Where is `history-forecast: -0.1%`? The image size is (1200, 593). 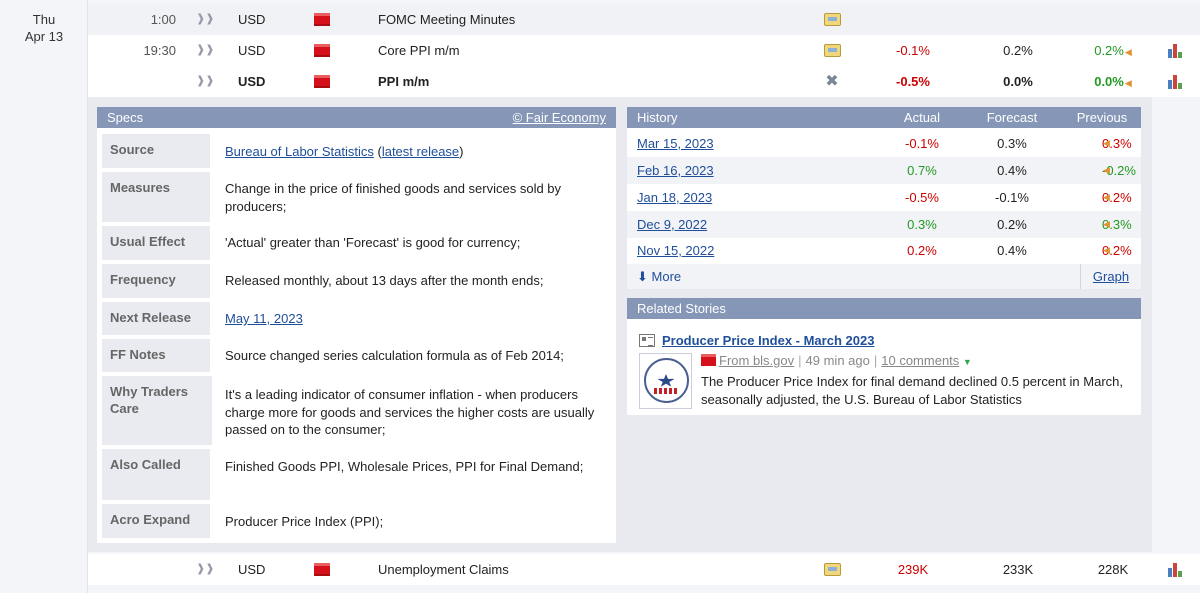
history-forecast: -0.1% is located at coordinates (1012, 197).